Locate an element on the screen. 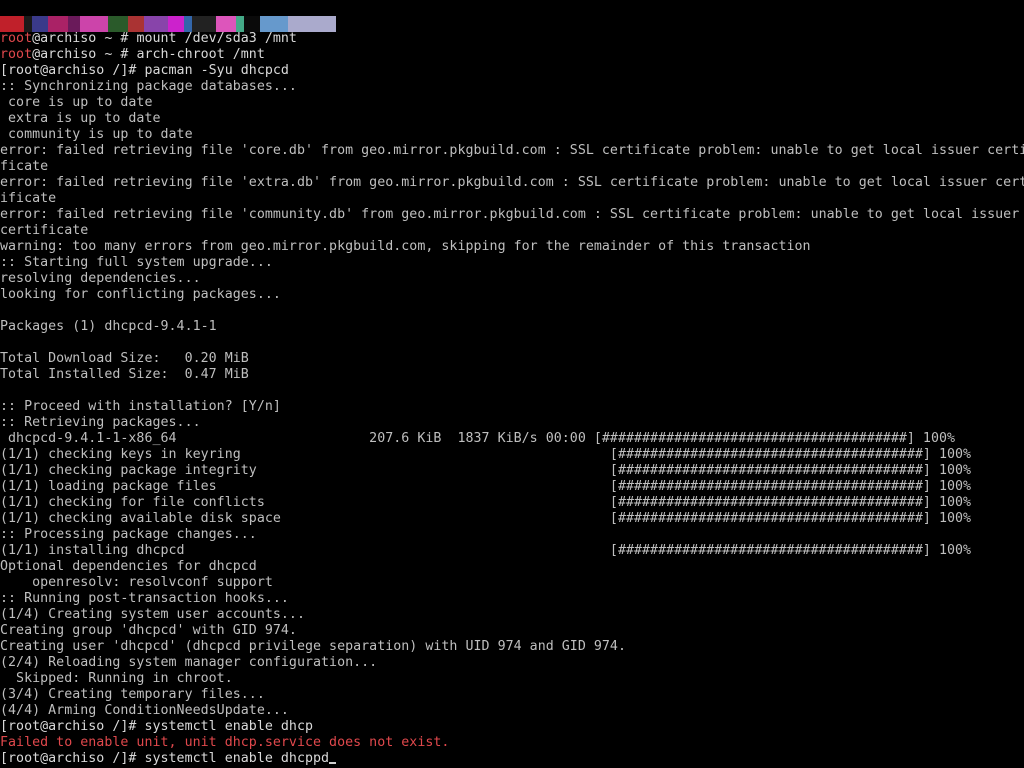 The image size is (1024, 768). terminal-text: ificate is located at coordinates (28, 198).